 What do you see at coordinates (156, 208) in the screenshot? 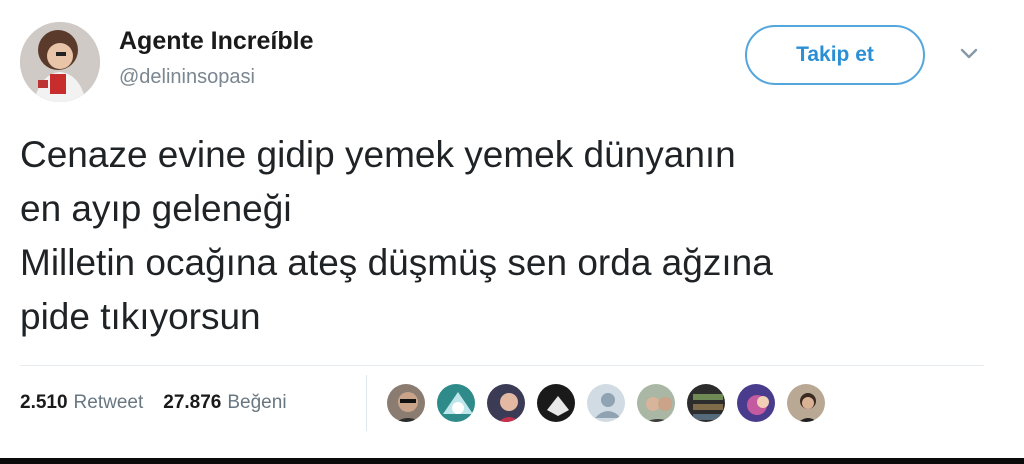
I see `tweet-text-line: en ayıp geleneği` at bounding box center [156, 208].